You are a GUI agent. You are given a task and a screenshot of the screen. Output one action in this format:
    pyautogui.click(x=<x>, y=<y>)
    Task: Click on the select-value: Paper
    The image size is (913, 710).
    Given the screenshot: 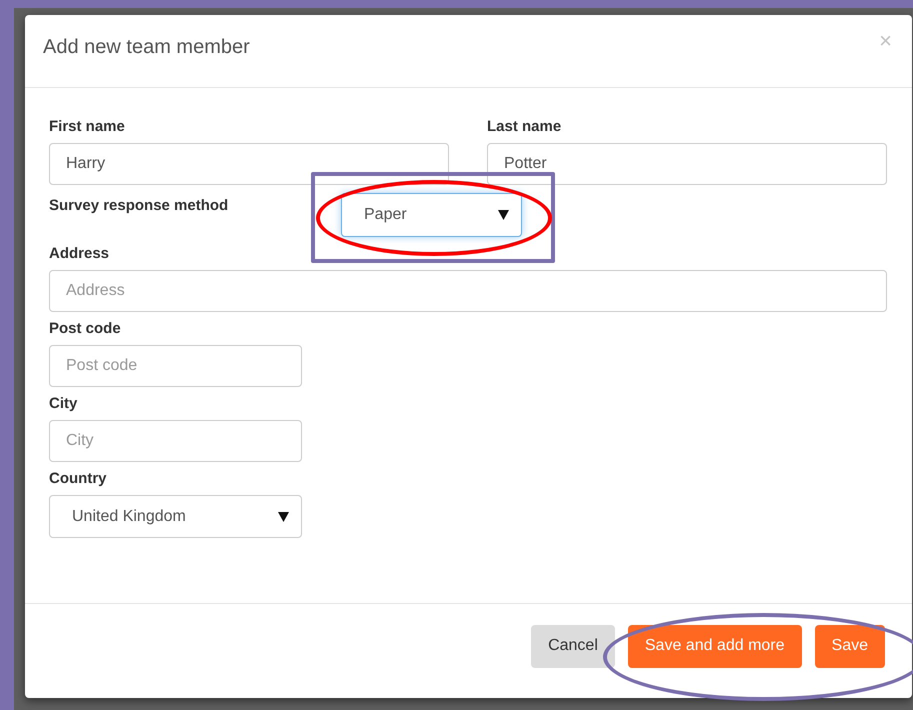 What is the action you would take?
    pyautogui.click(x=385, y=215)
    